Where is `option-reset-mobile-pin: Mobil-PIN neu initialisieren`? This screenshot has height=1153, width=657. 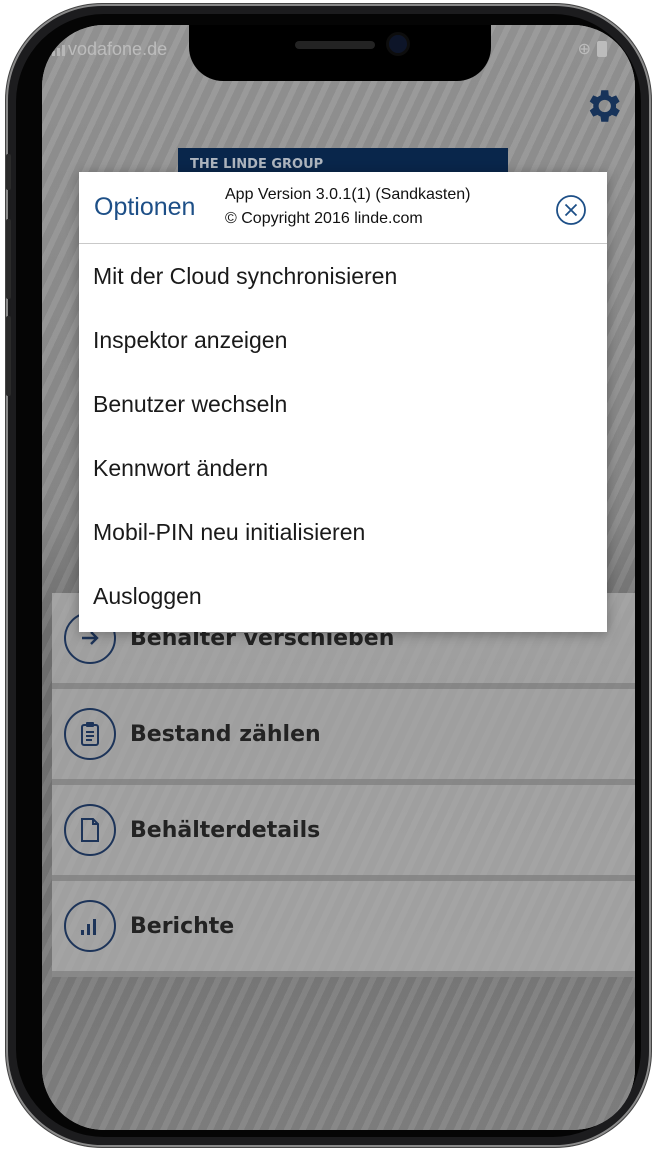 option-reset-mobile-pin: Mobil-PIN neu initialisieren is located at coordinates (343, 532).